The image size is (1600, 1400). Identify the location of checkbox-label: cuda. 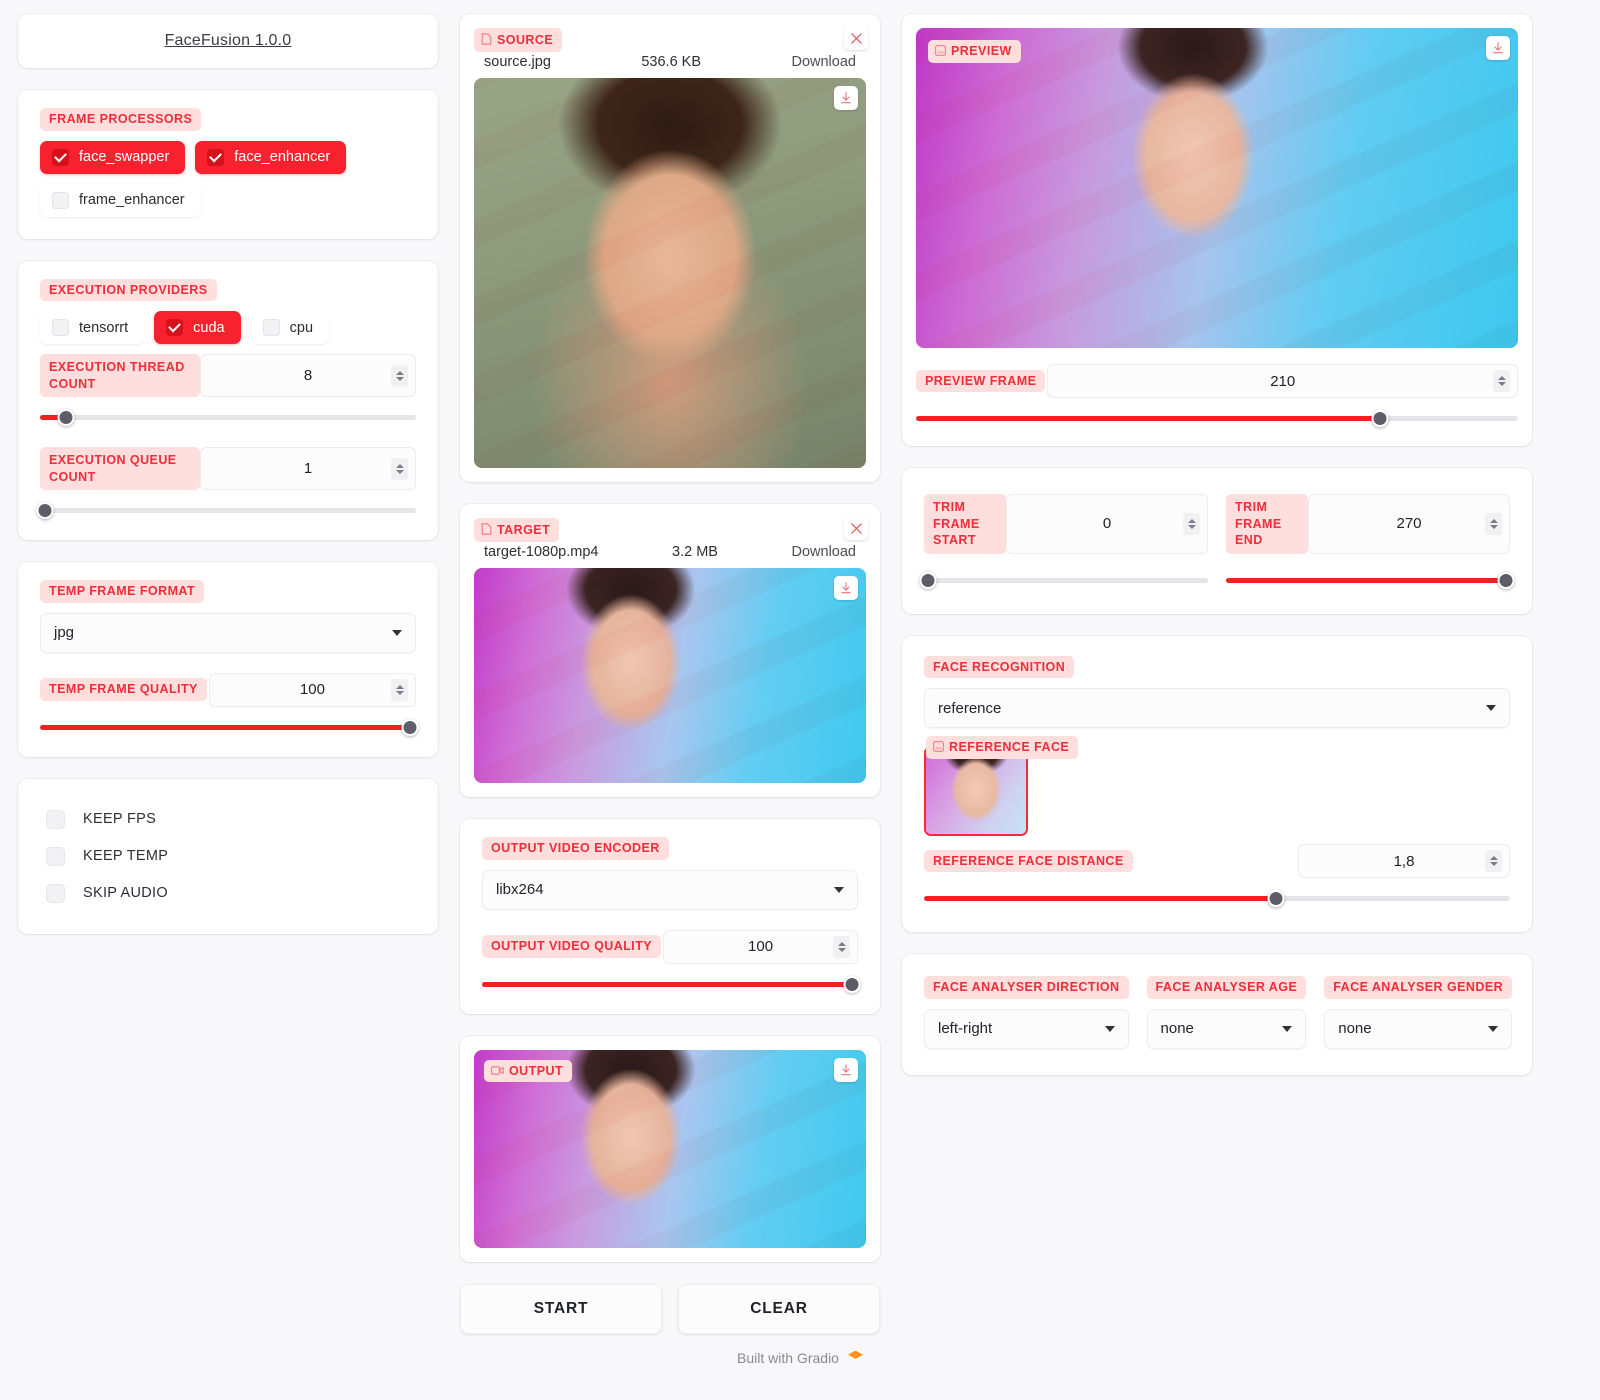
(209, 327).